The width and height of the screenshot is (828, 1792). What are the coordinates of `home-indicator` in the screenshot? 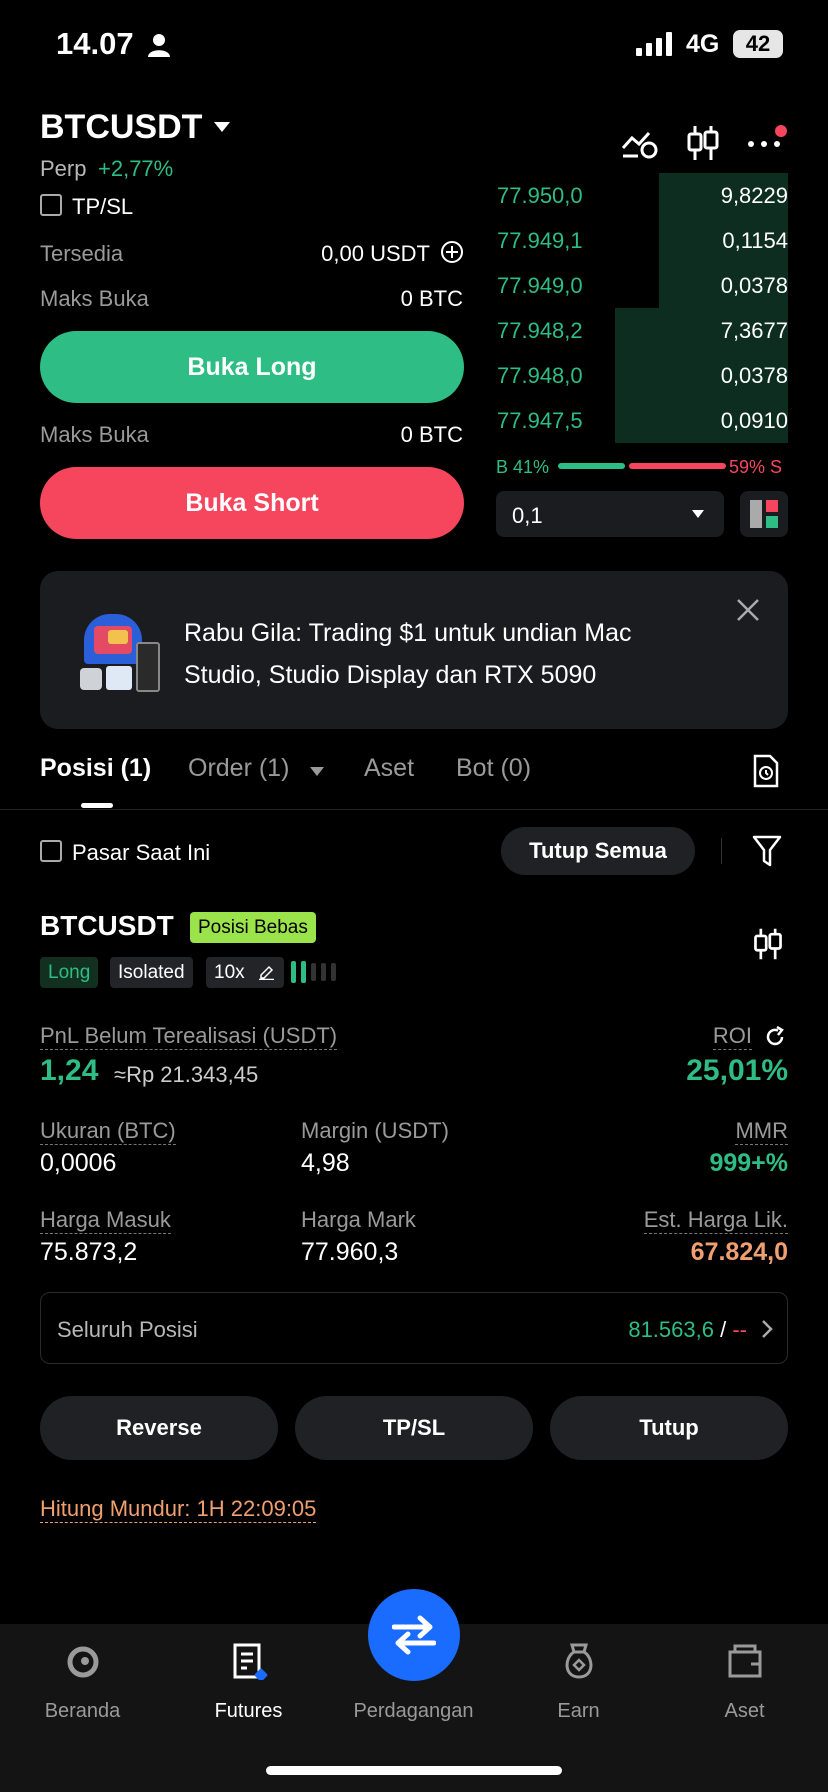 It's located at (414, 1770).